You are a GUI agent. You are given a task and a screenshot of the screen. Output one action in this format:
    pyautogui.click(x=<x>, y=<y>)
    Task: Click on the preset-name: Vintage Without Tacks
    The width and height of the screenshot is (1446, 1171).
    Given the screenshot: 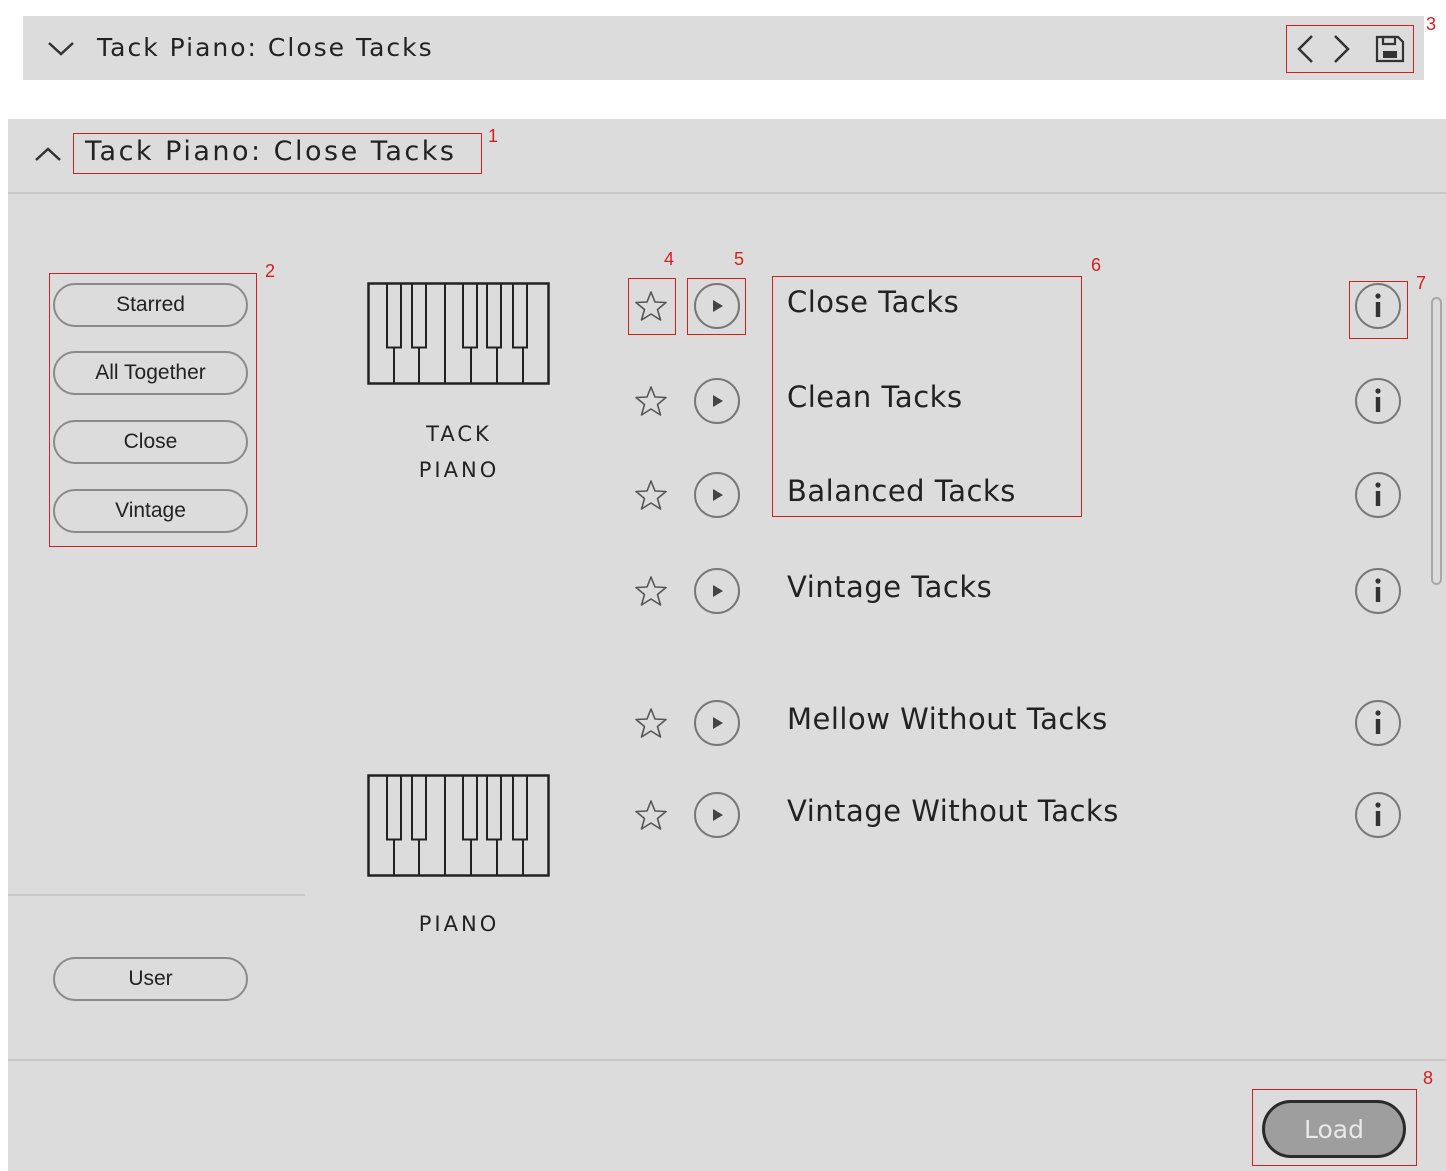 What is the action you would take?
    pyautogui.click(x=953, y=811)
    